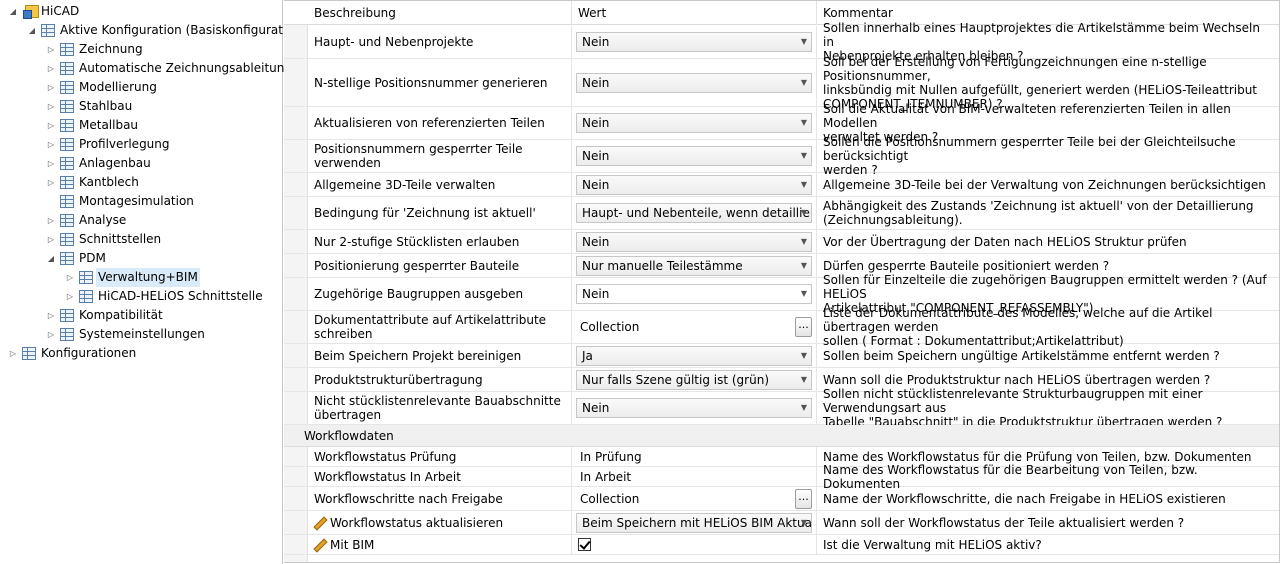  I want to click on tree-node: ▷ Profilverlegung, so click(141, 144).